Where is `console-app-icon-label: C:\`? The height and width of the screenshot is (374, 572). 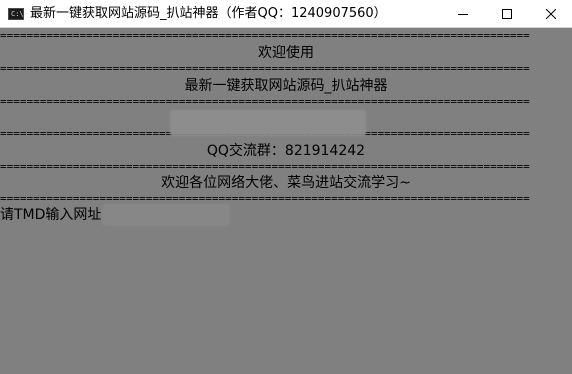 console-app-icon-label: C:\ is located at coordinates (17, 14).